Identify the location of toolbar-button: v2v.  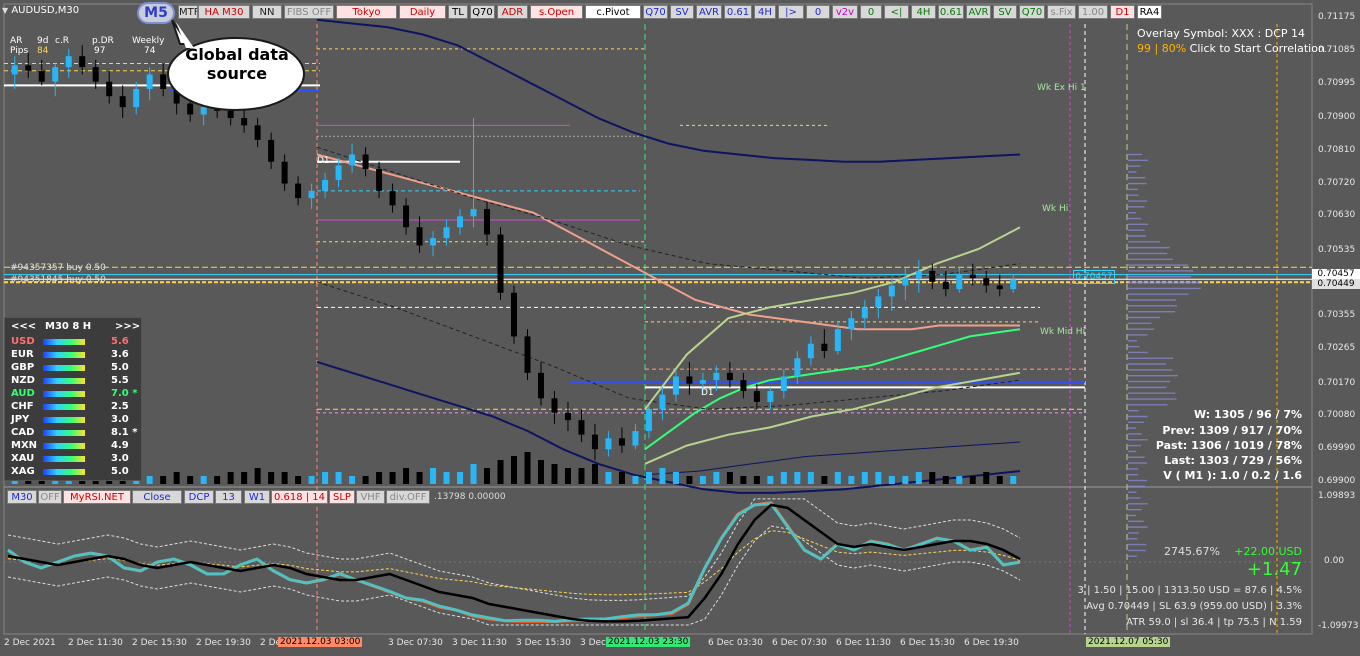
(845, 12).